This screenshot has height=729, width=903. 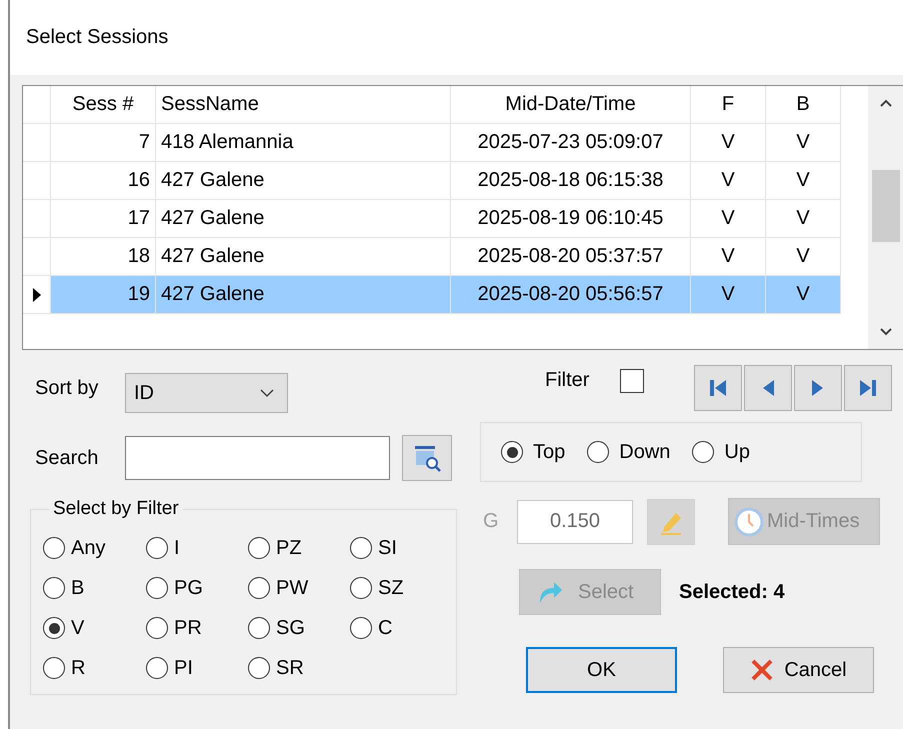 What do you see at coordinates (290, 628) in the screenshot?
I see `filter-option-label: SG` at bounding box center [290, 628].